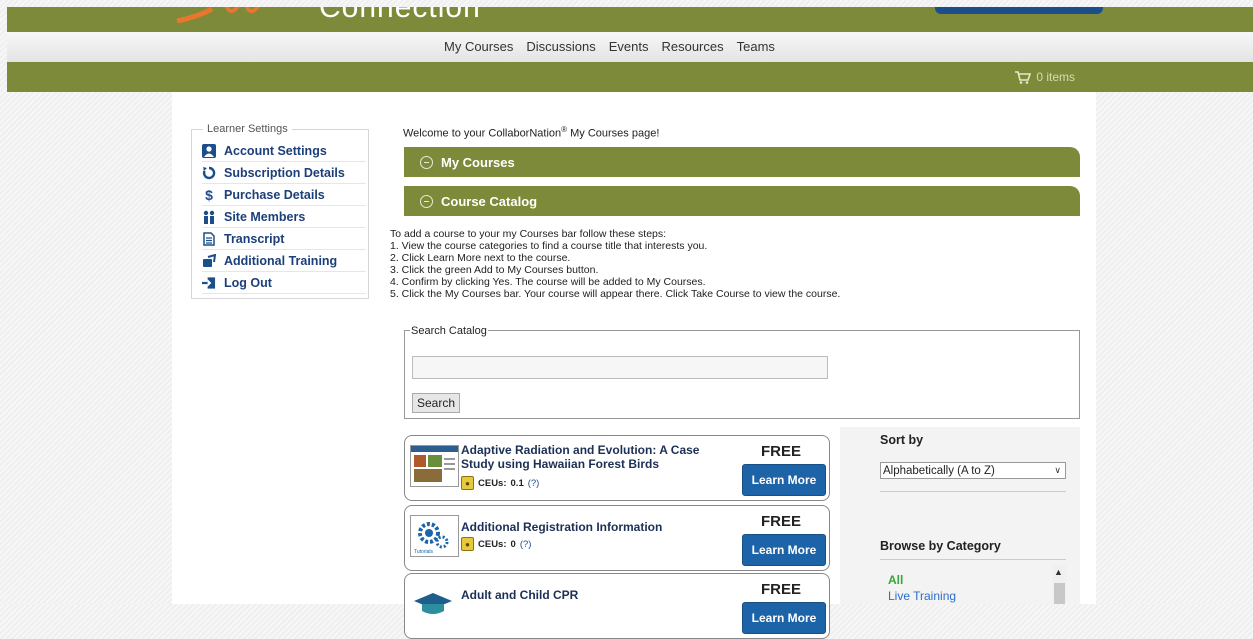 The height and width of the screenshot is (639, 1253). What do you see at coordinates (617, 606) in the screenshot?
I see `course-card: Adult and Child CPR FREE Learn More` at bounding box center [617, 606].